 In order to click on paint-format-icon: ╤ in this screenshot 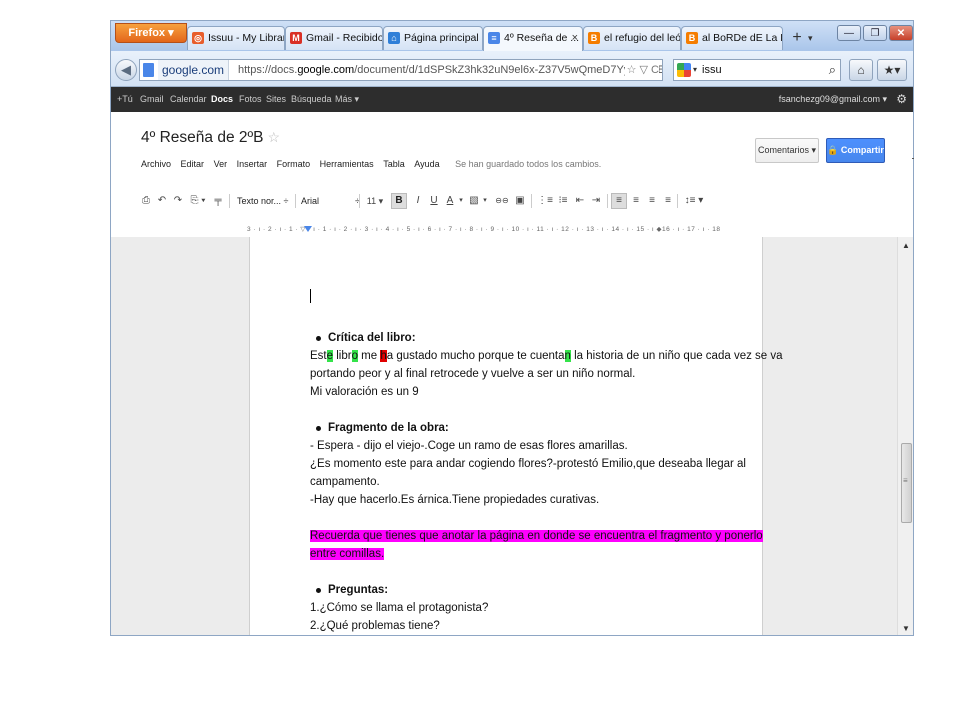, I will do `click(218, 201)`.